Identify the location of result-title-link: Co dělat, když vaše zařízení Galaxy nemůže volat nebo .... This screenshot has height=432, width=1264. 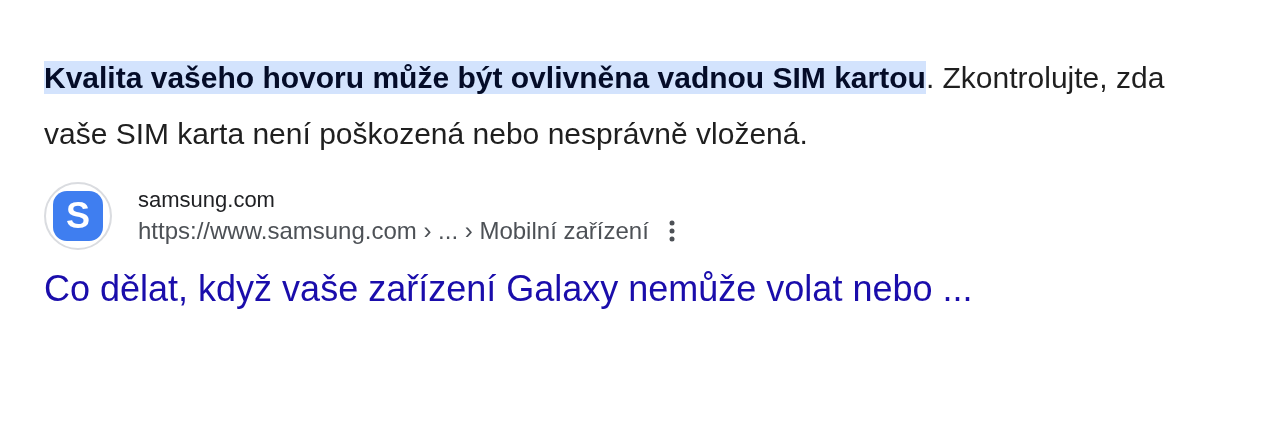
(508, 289).